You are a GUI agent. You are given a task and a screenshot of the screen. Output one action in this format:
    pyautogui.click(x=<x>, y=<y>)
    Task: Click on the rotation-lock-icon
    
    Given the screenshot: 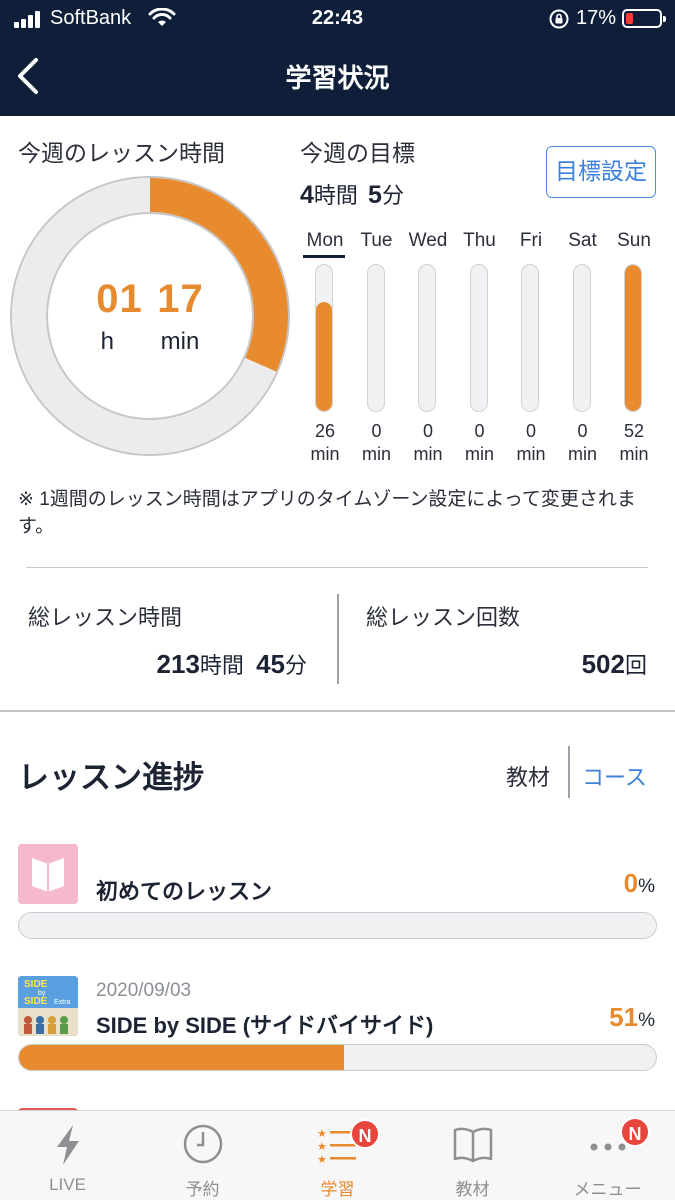 What is the action you would take?
    pyautogui.click(x=559, y=19)
    